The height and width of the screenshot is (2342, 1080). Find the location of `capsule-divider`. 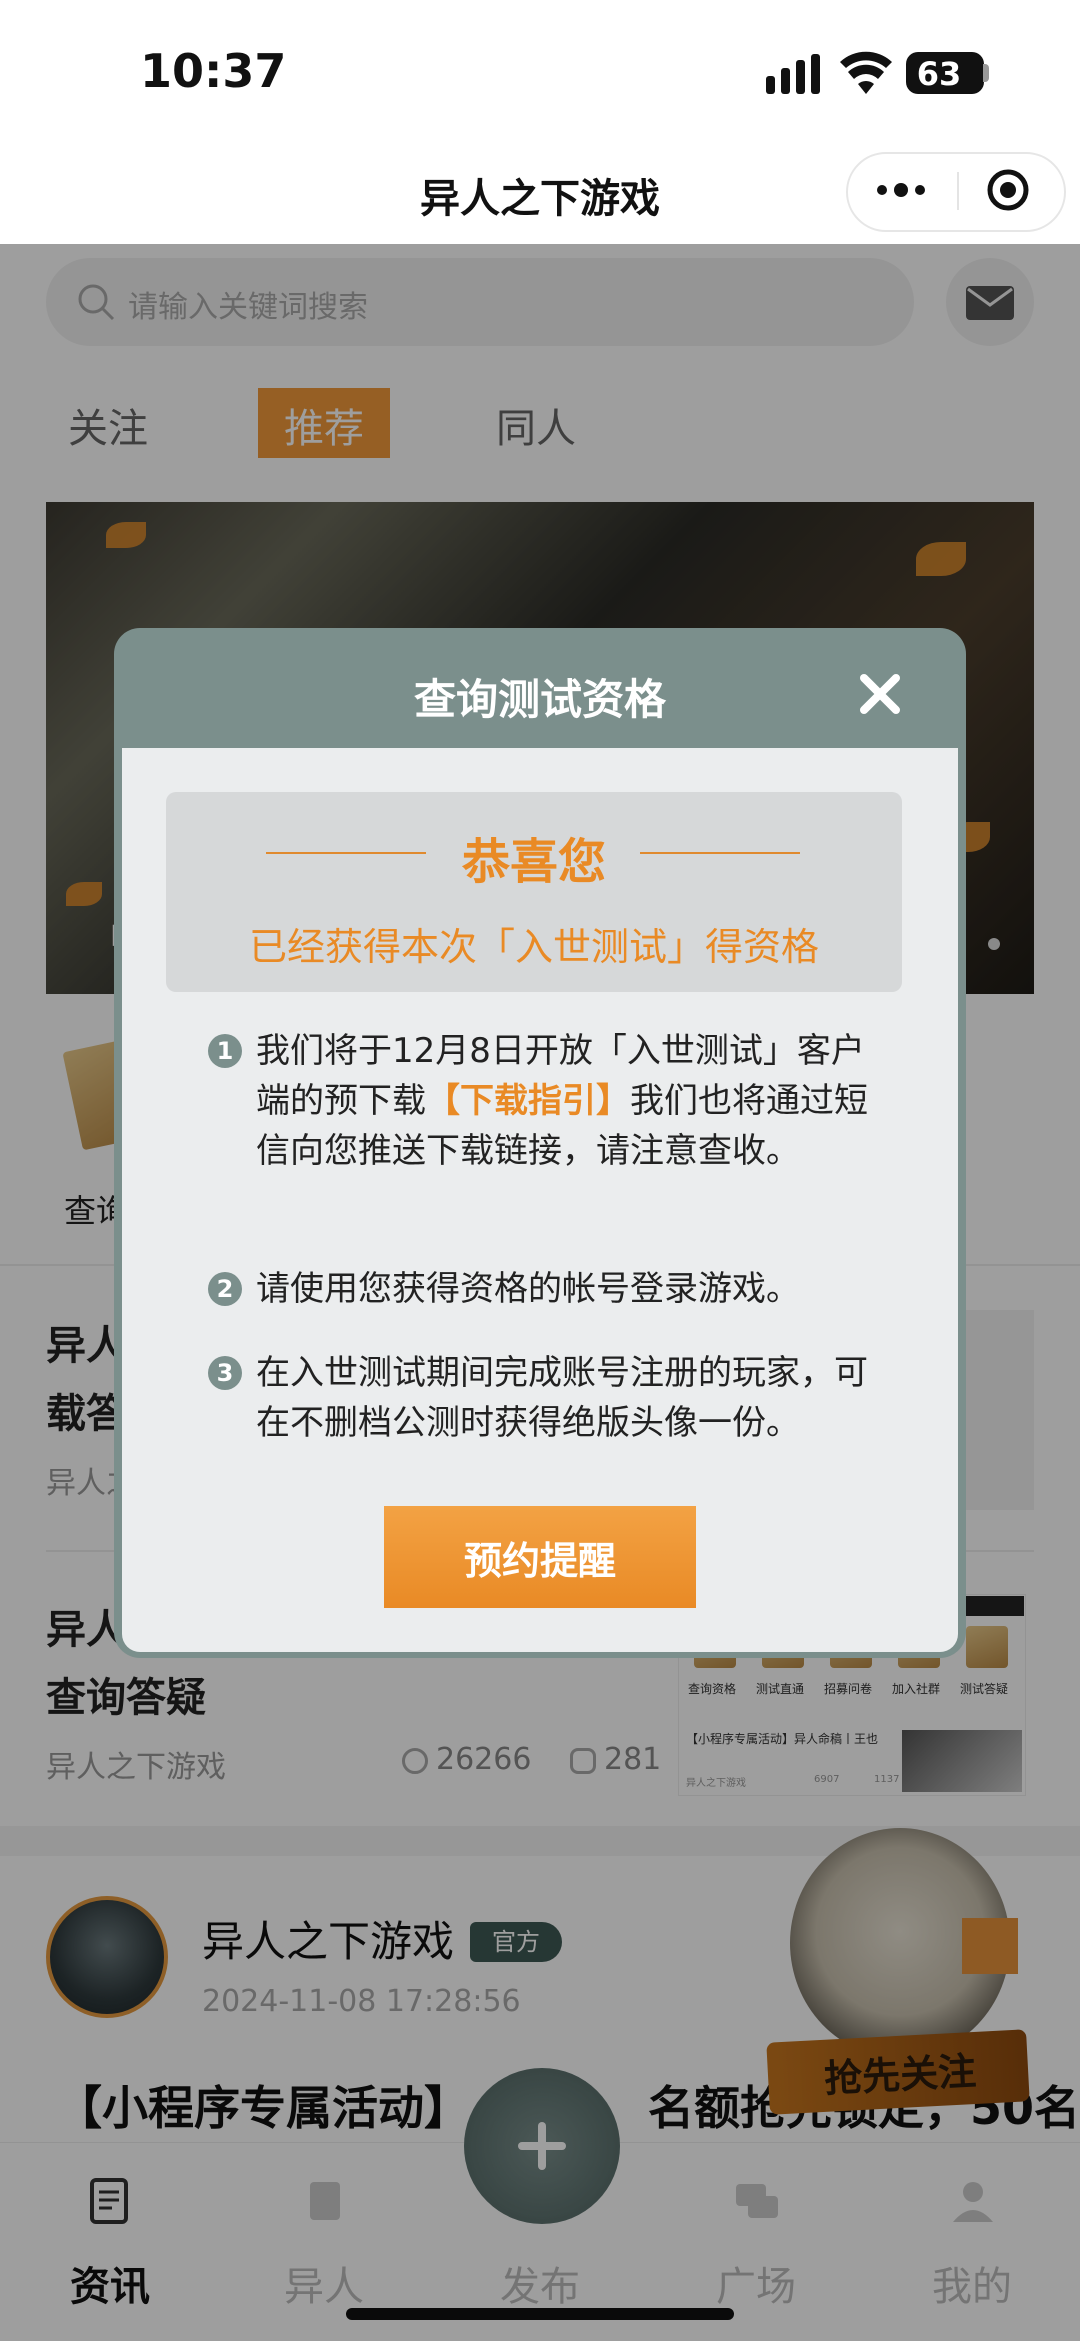

capsule-divider is located at coordinates (958, 191).